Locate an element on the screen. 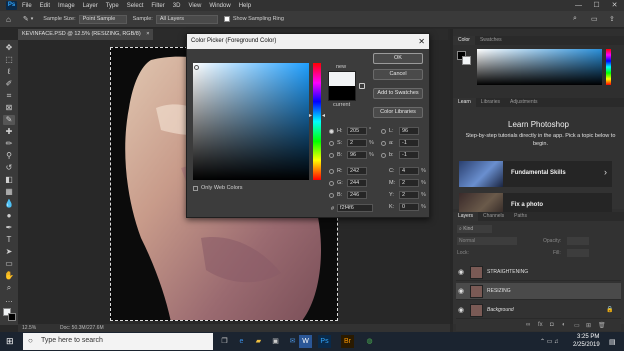 This screenshot has width=624, height=351. new-layer-icon: ⊞ is located at coordinates (588, 325).